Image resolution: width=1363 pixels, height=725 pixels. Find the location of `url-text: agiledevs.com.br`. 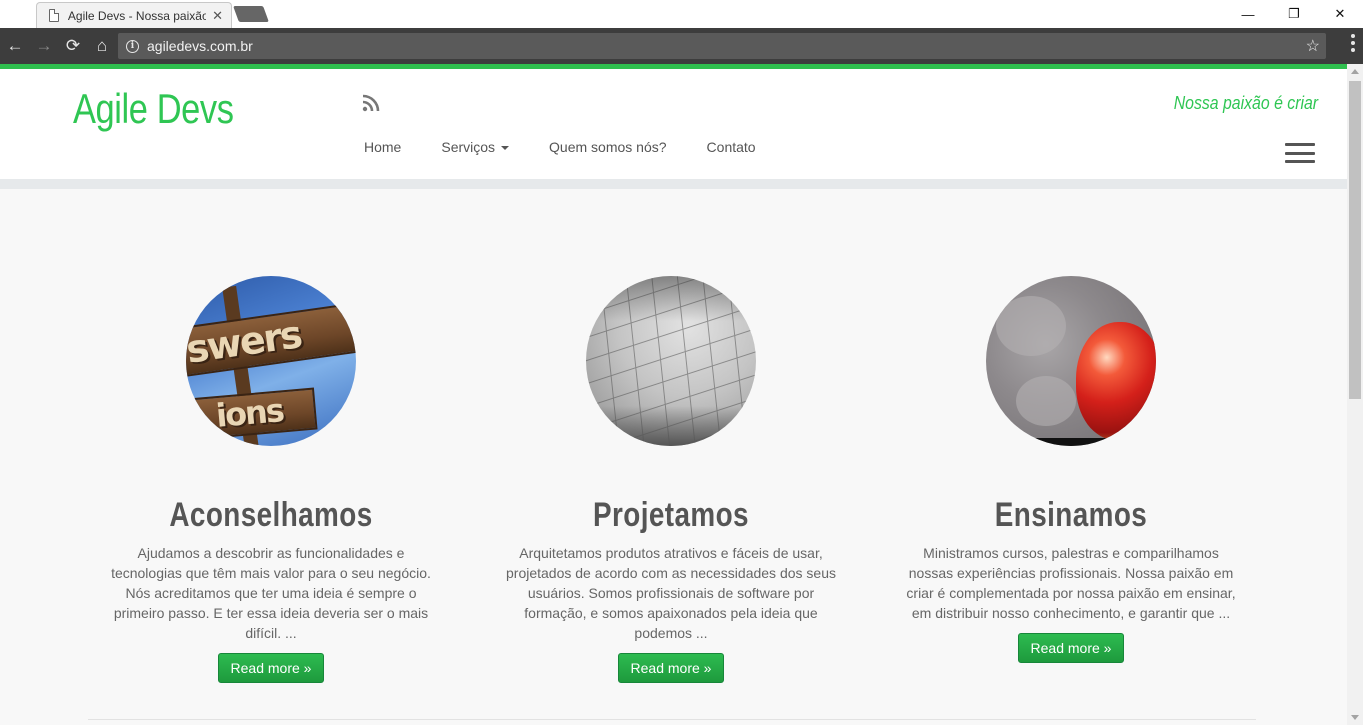

url-text: agiledevs.com.br is located at coordinates (200, 46).